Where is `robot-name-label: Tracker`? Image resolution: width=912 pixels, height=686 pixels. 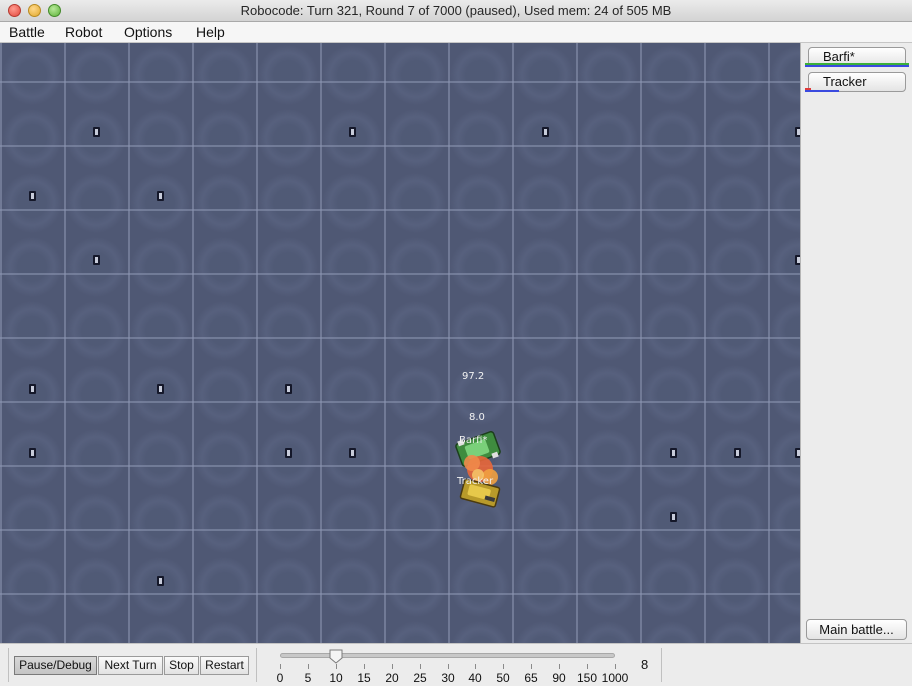 robot-name-label: Tracker is located at coordinates (475, 481).